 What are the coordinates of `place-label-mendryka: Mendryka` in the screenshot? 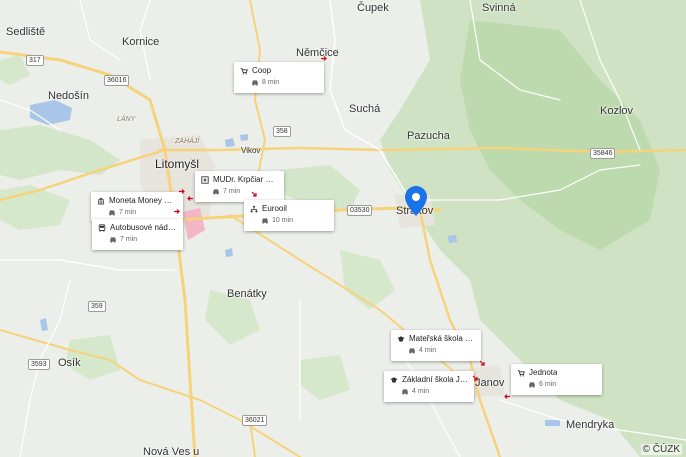 It's located at (590, 425).